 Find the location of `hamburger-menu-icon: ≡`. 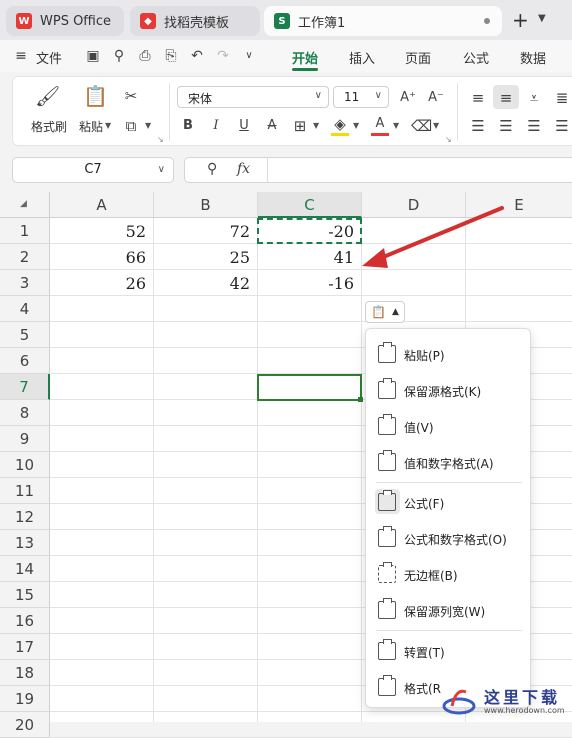

hamburger-menu-icon: ≡ is located at coordinates (21, 56).